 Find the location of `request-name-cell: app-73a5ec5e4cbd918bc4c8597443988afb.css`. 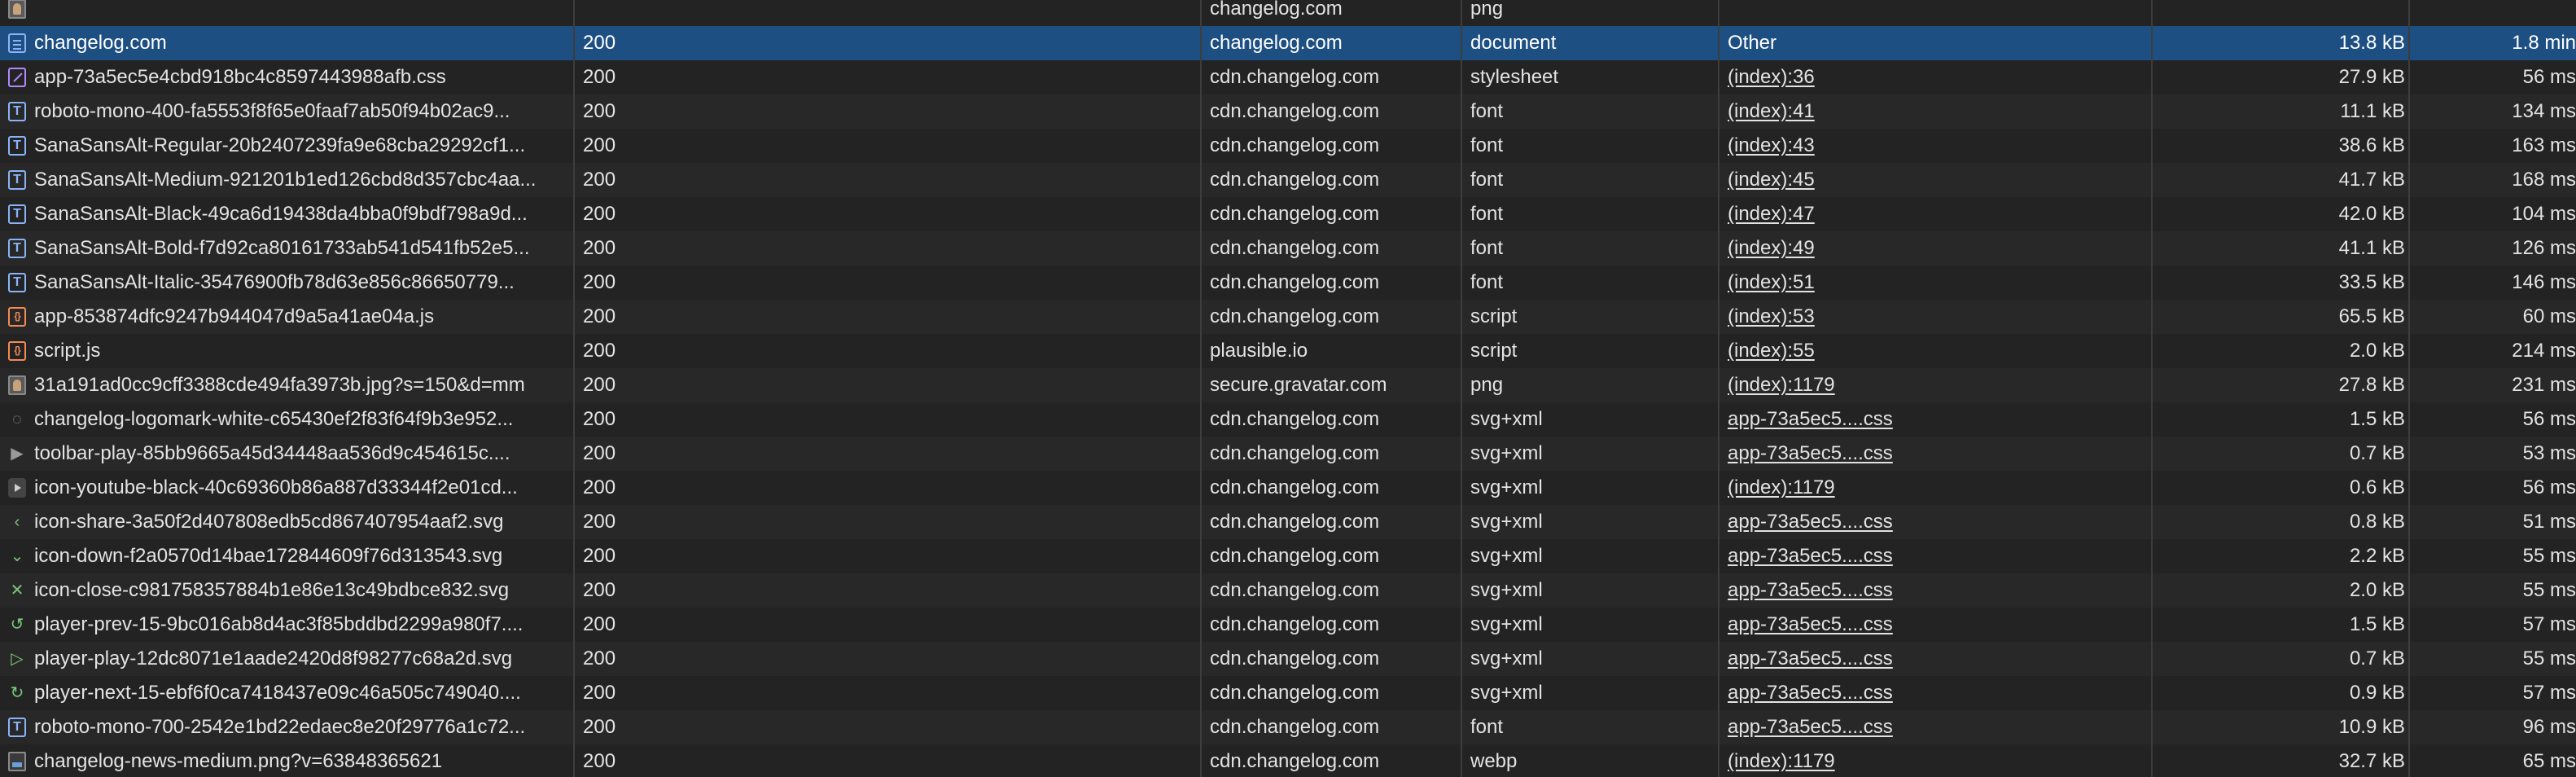

request-name-cell: app-73a5ec5e4cbd918bc4c8597443988afb.css is located at coordinates (285, 77).